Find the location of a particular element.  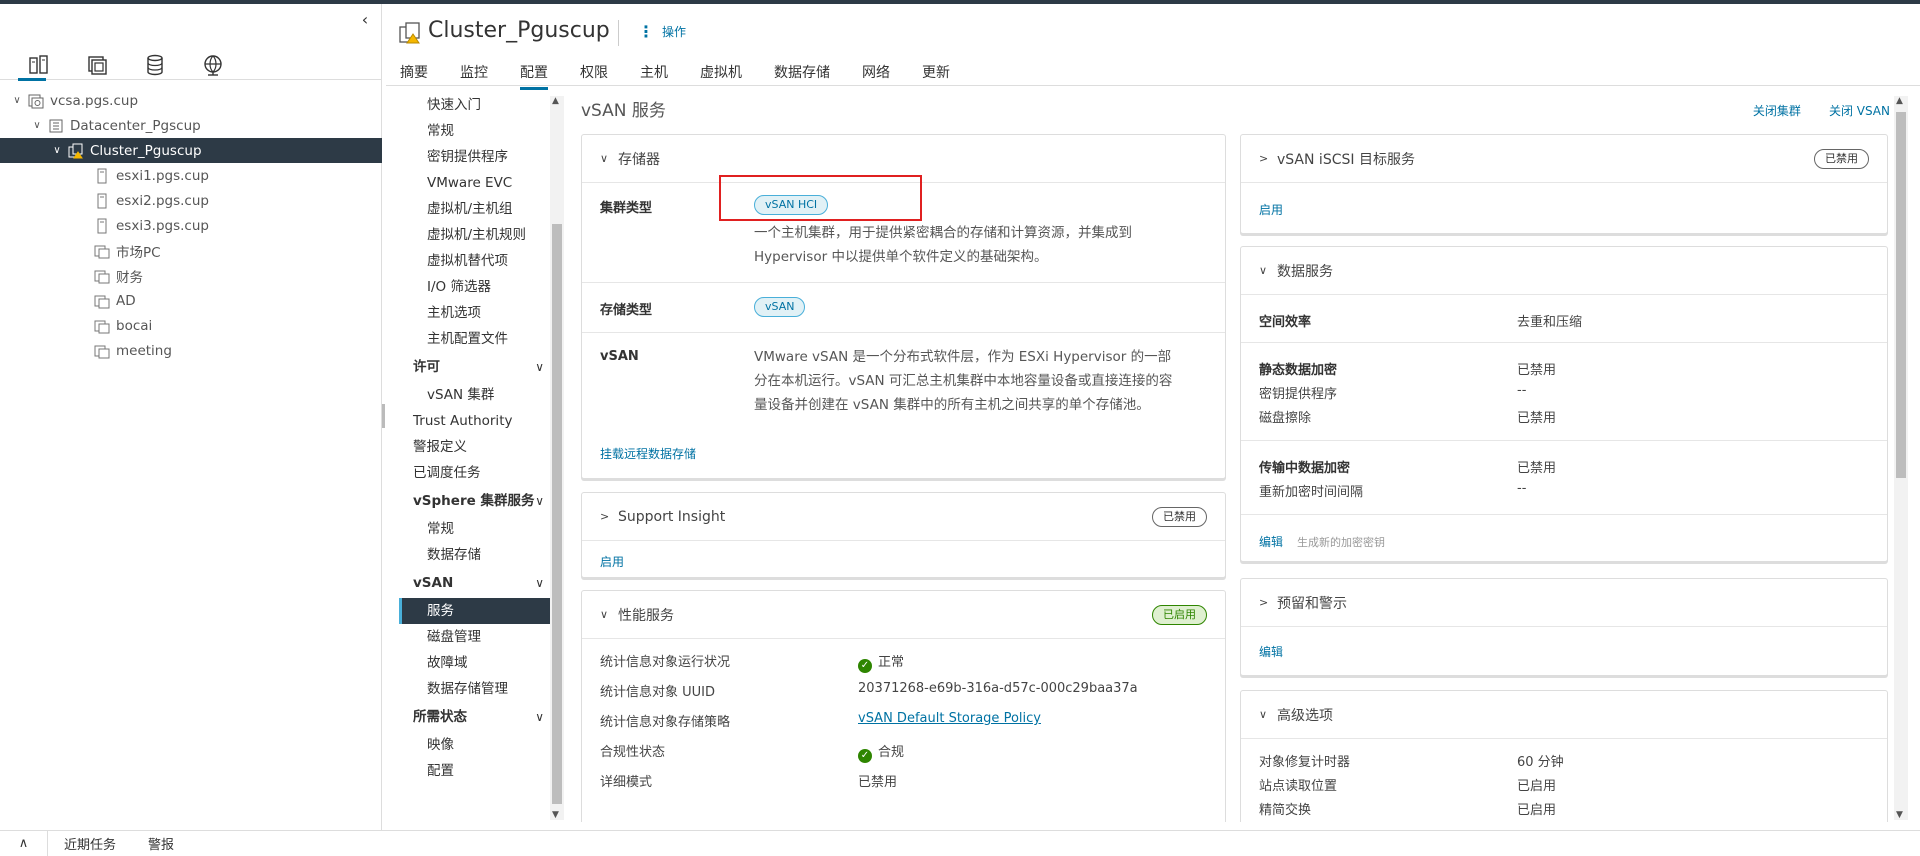

config-nav-item: 主机选项 is located at coordinates (474, 313).